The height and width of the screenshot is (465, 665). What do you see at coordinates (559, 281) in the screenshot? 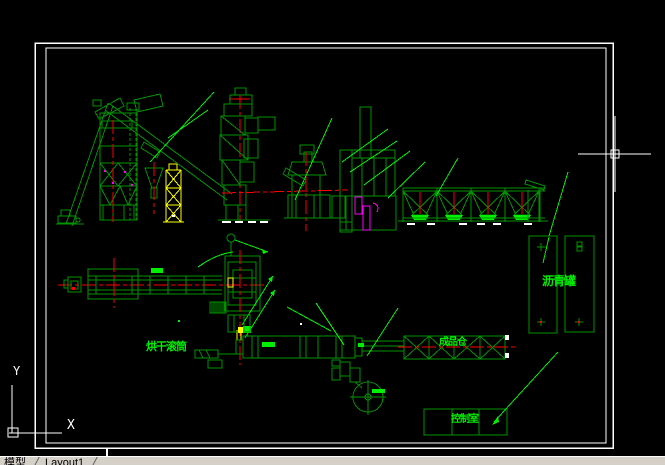
I see `label-asphalt-tanks: 沥青罐` at bounding box center [559, 281].